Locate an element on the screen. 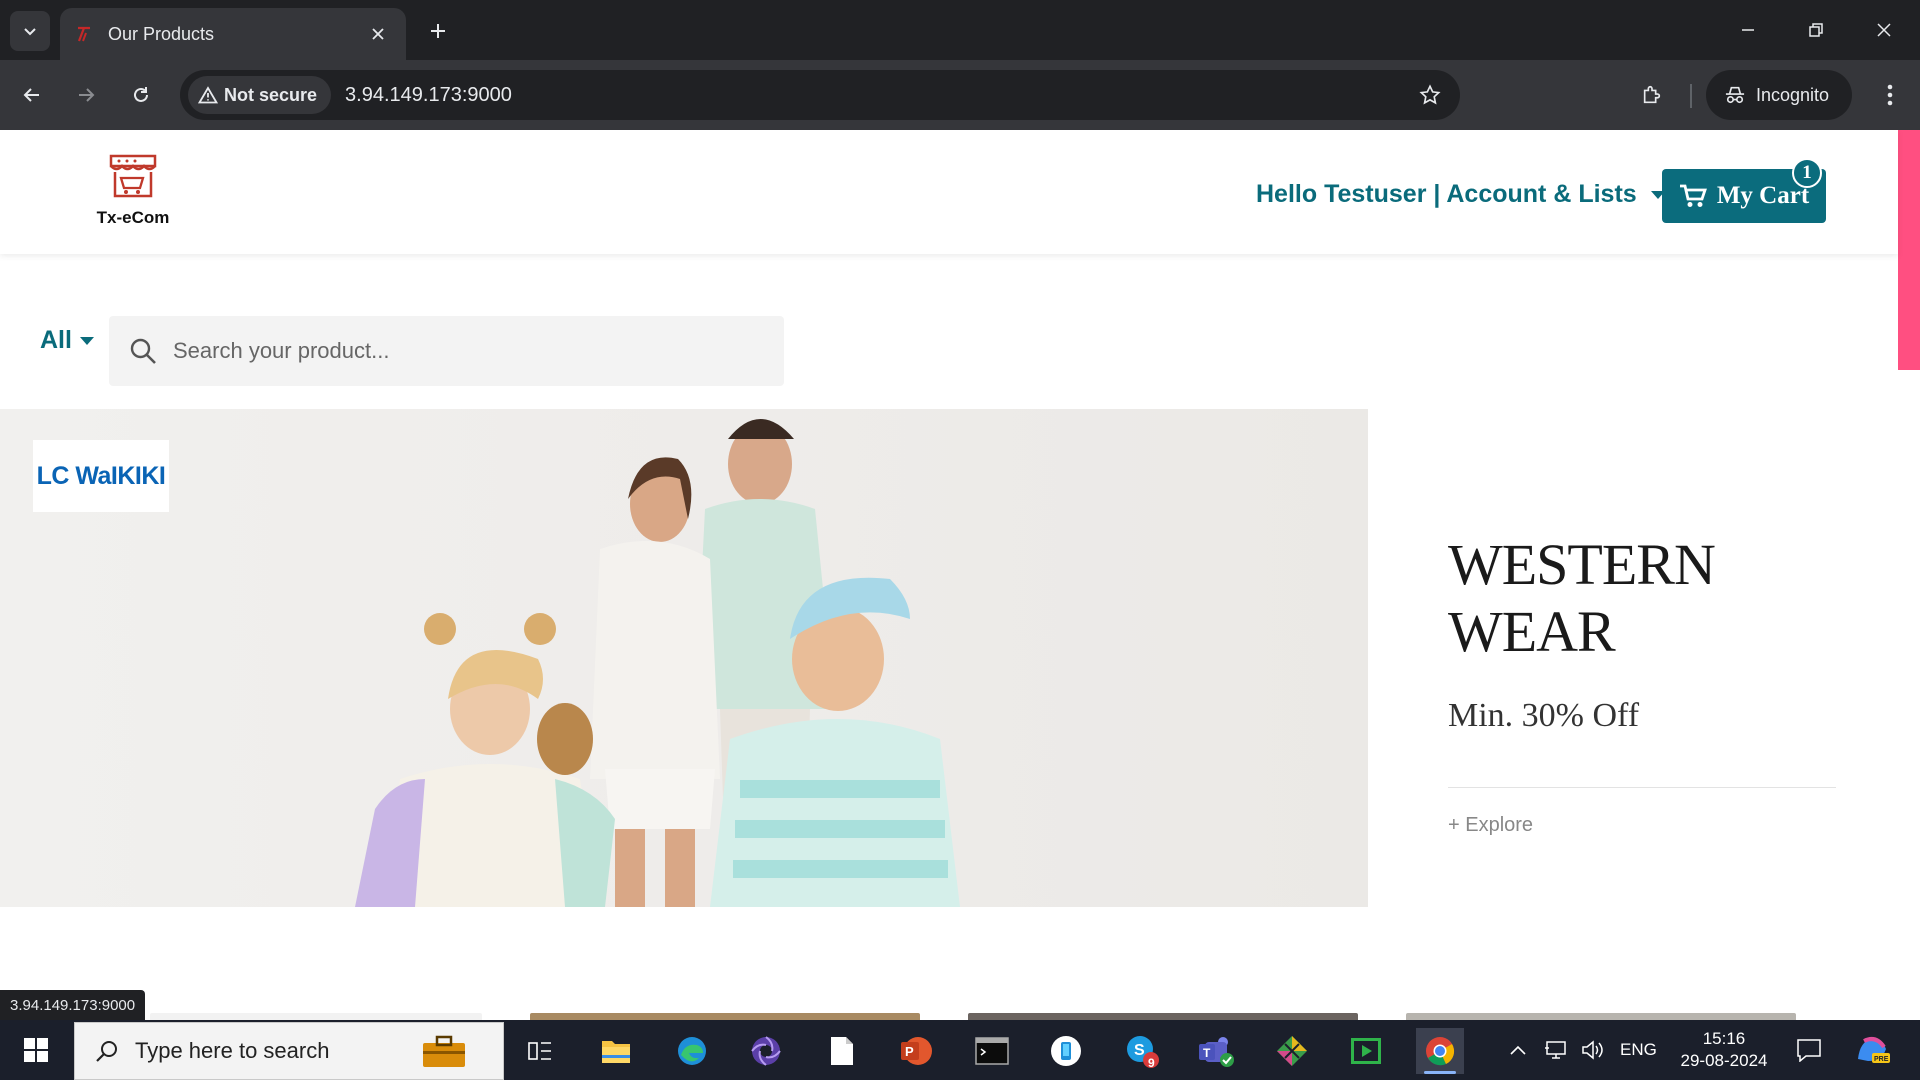 Image resolution: width=1920 pixels, height=1080 pixels. close-window-button is located at coordinates (1884, 30).